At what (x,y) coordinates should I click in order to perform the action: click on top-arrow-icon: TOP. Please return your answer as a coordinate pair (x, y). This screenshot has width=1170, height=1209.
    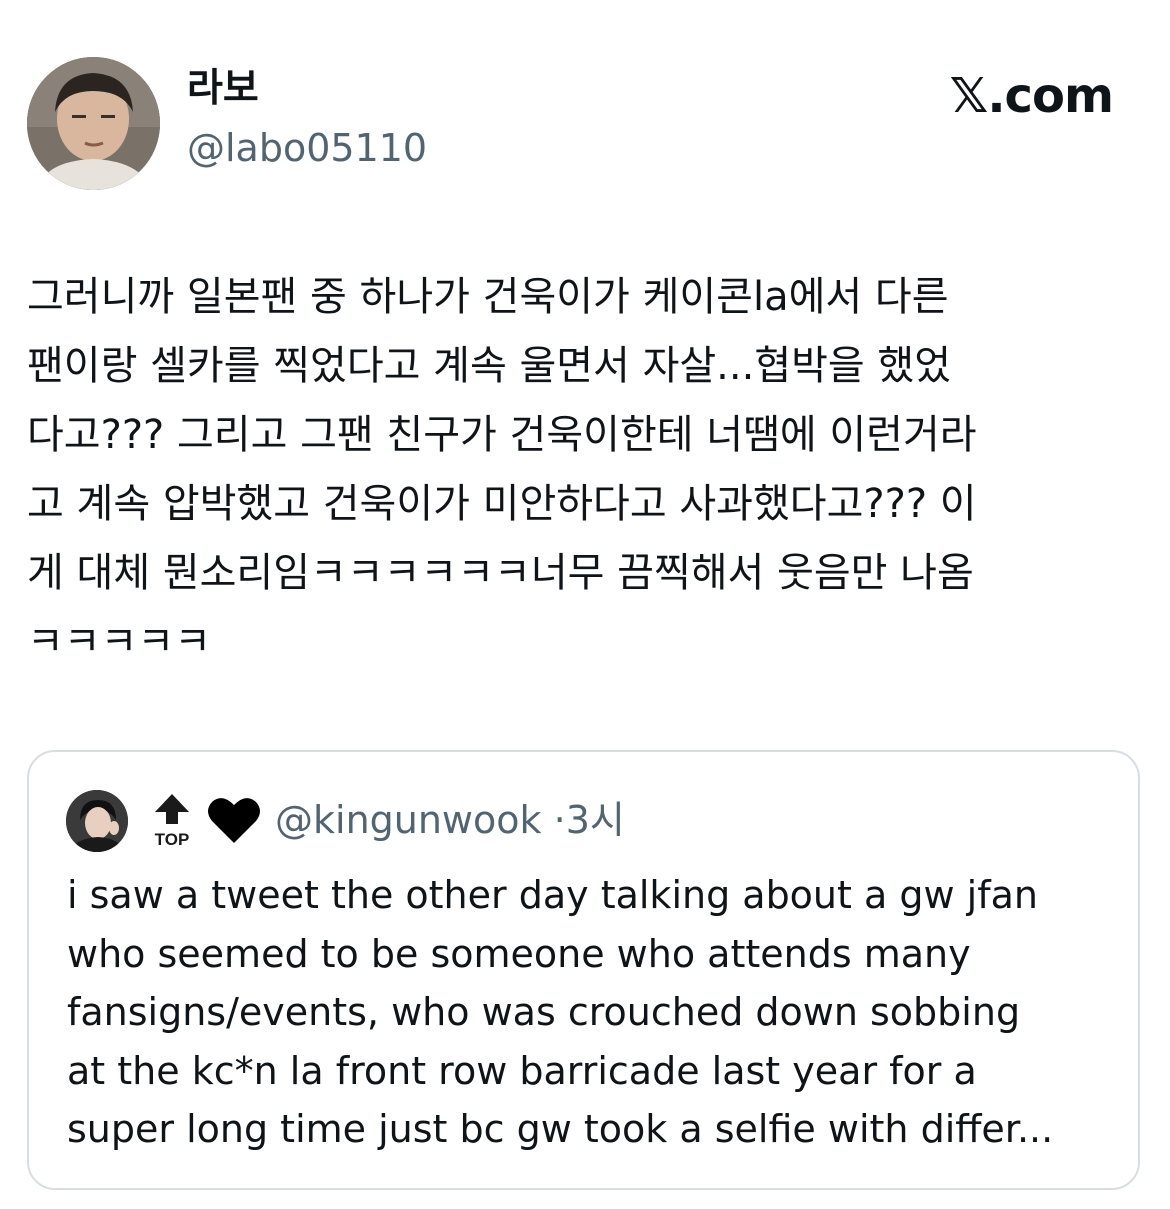
    Looking at the image, I should click on (172, 821).